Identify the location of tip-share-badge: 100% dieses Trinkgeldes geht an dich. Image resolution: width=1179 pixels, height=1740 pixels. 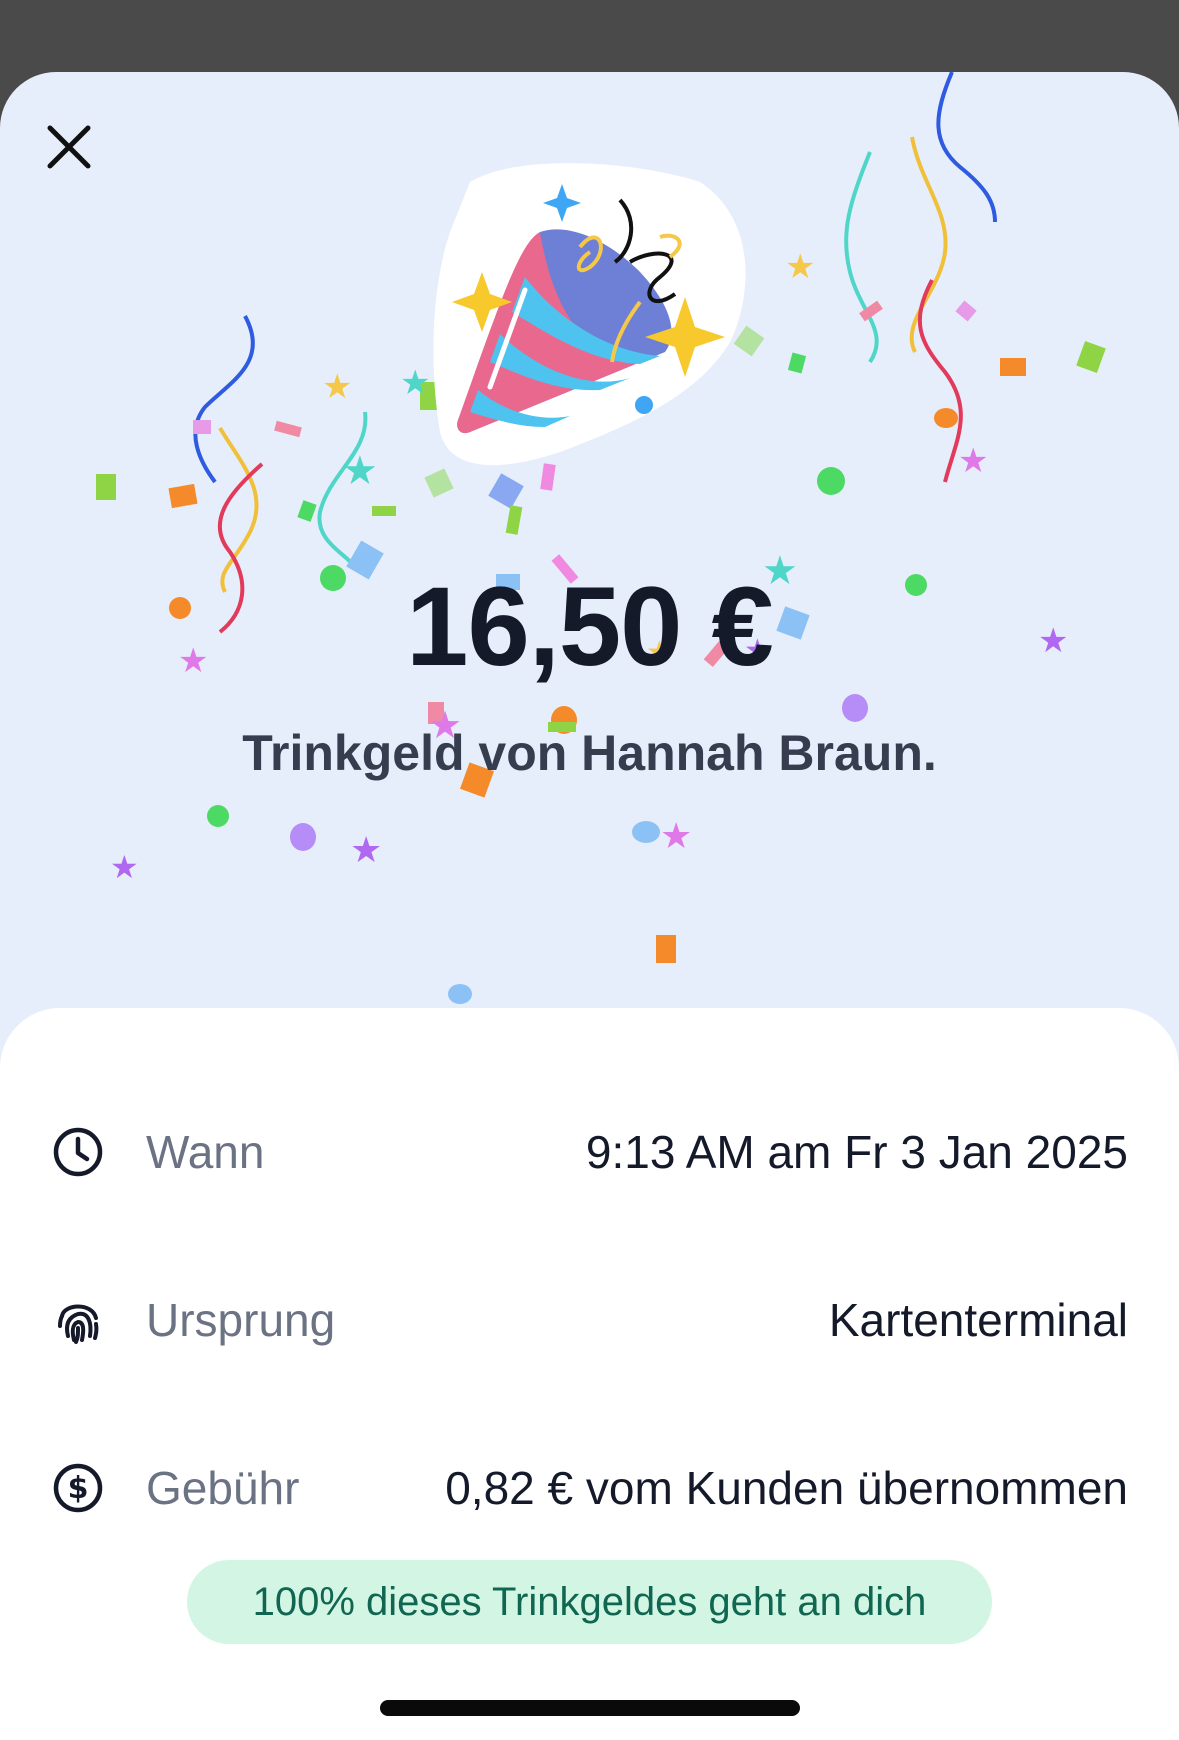
(589, 1602).